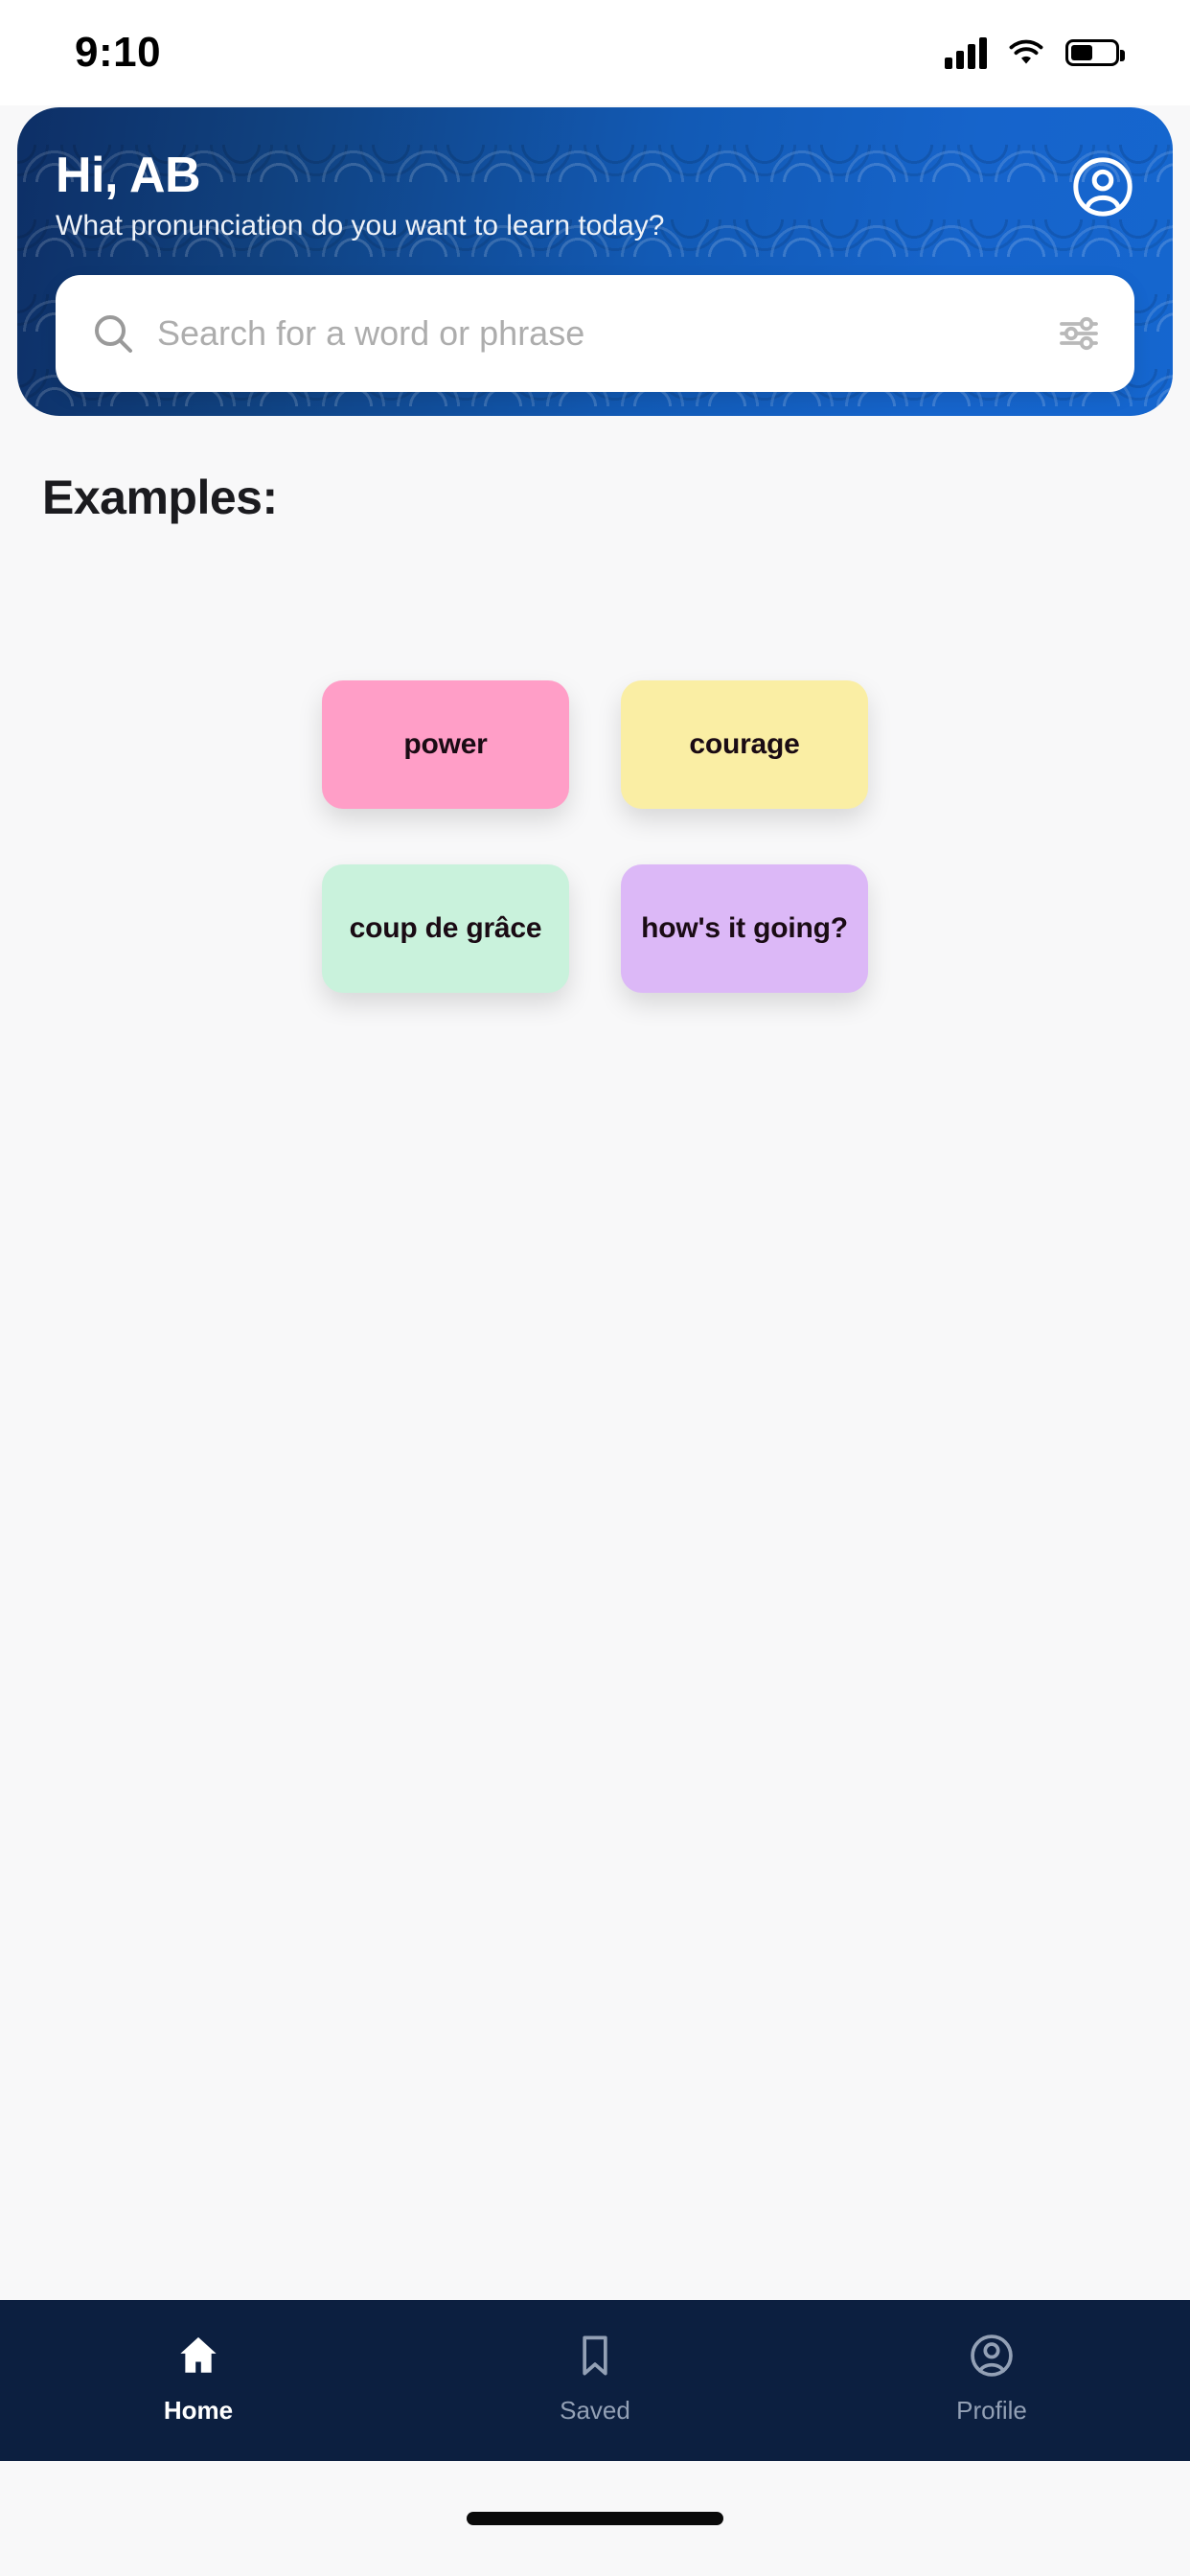 This screenshot has height=2576, width=1190. I want to click on cellular-signal-icon, so click(966, 52).